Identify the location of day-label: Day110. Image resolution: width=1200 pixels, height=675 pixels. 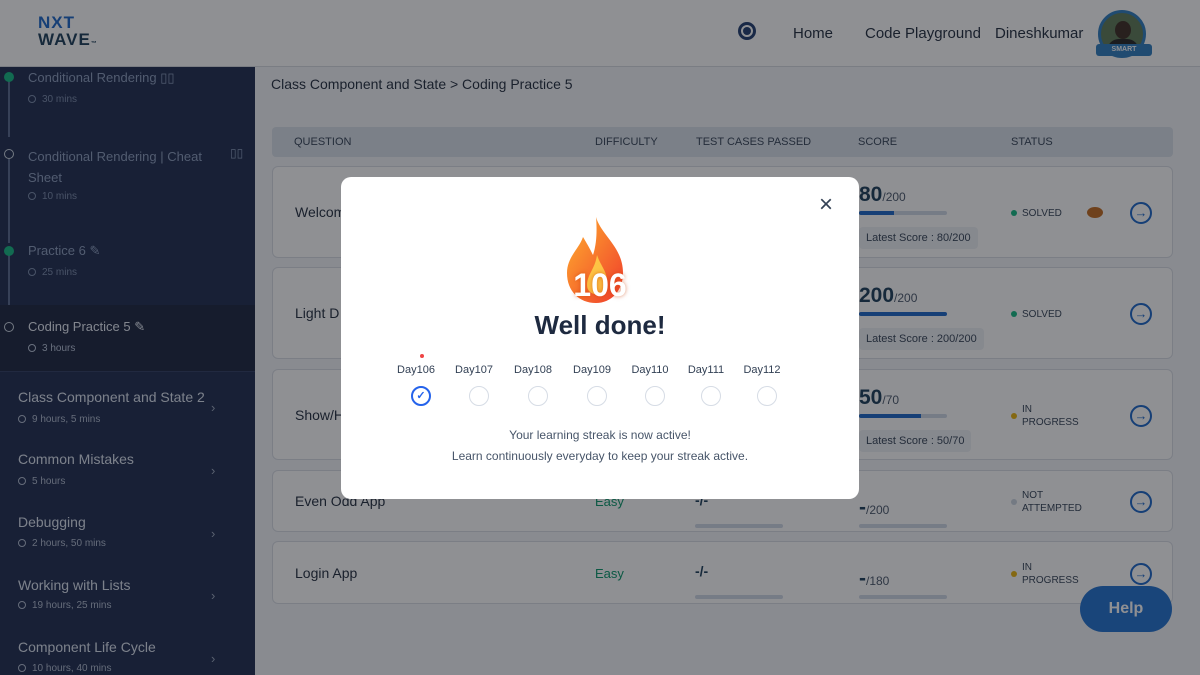
(650, 370).